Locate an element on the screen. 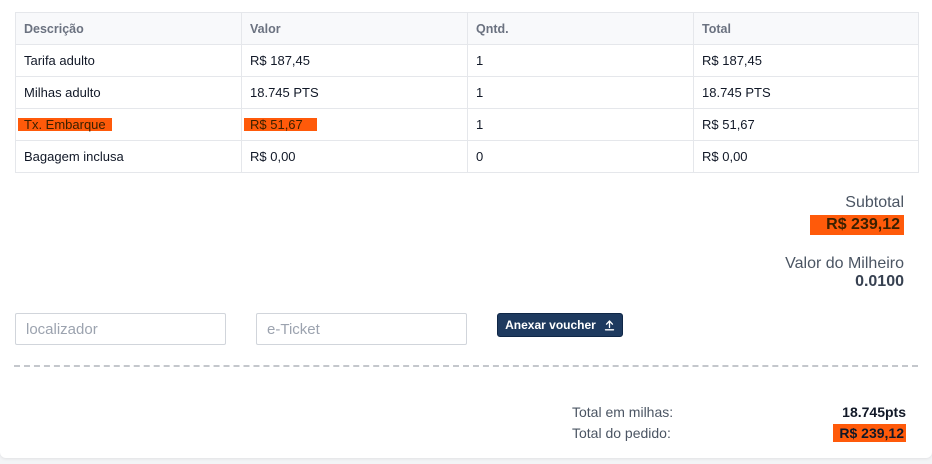 The image size is (932, 464). cell-total: 18.745 PTS is located at coordinates (806, 92).